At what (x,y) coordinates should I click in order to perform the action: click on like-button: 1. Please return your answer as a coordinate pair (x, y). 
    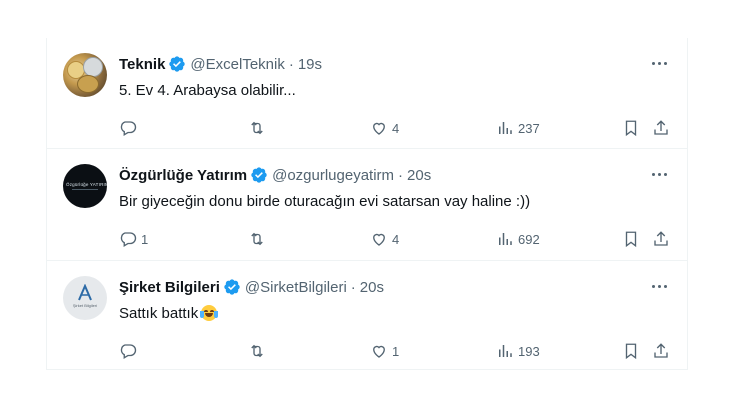
    Looking at the image, I should click on (384, 351).